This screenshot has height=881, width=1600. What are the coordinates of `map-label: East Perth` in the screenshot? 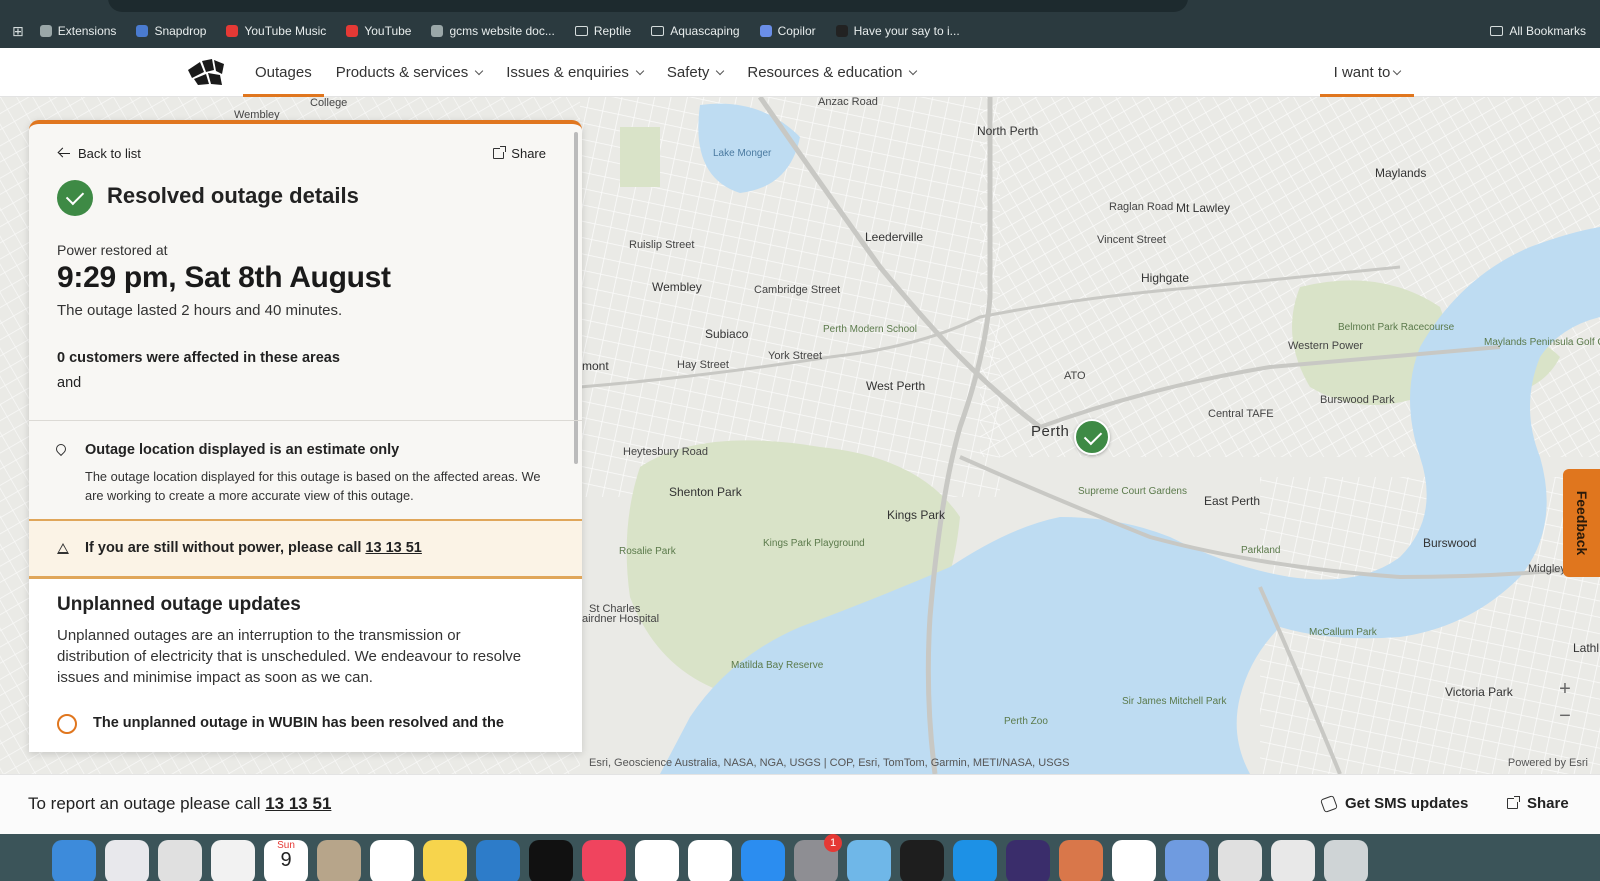 It's located at (1232, 501).